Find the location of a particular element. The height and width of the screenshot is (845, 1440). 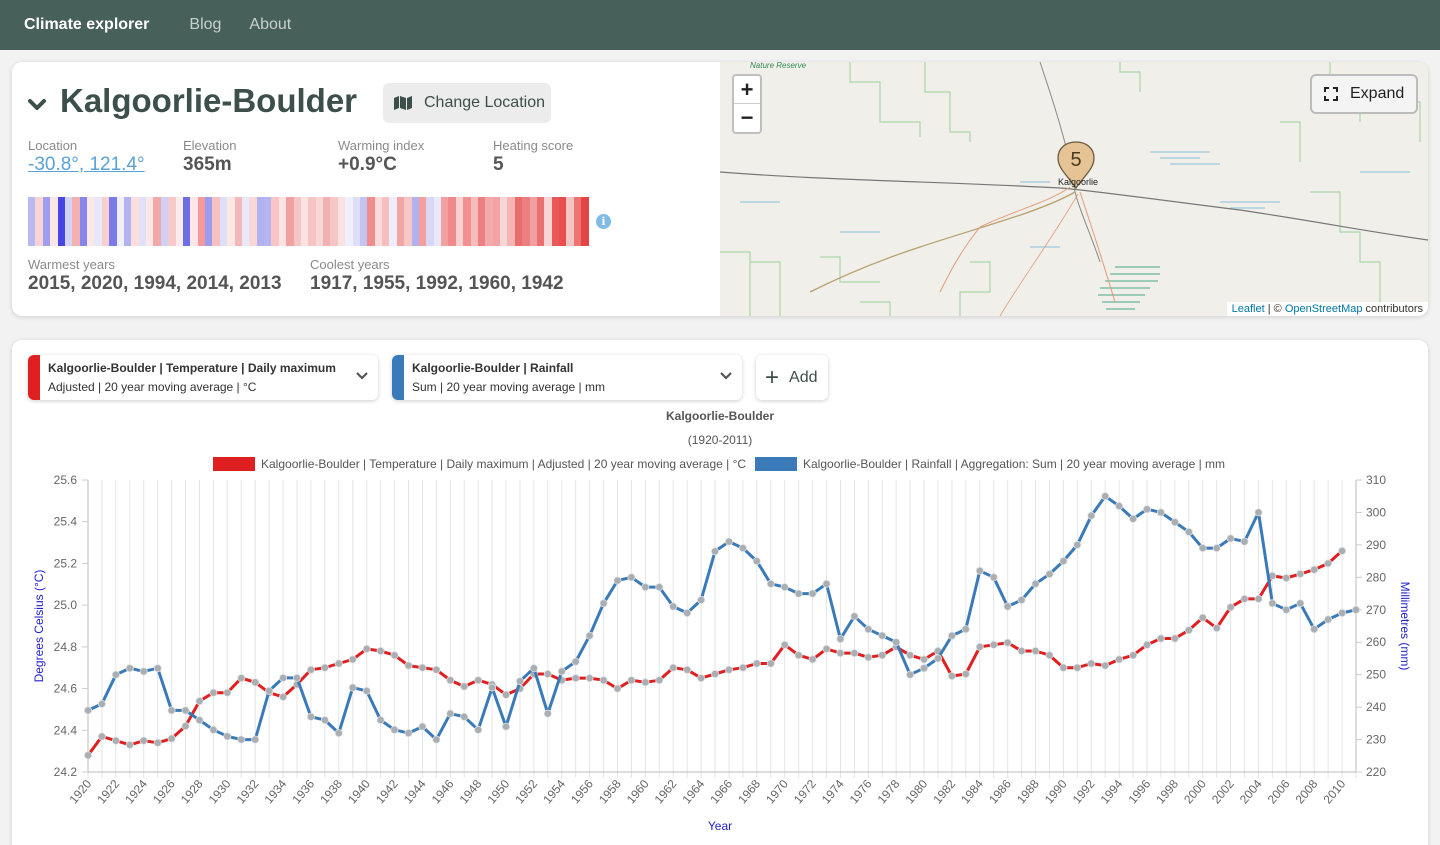

expand-map-button: Expand is located at coordinates (1364, 94).